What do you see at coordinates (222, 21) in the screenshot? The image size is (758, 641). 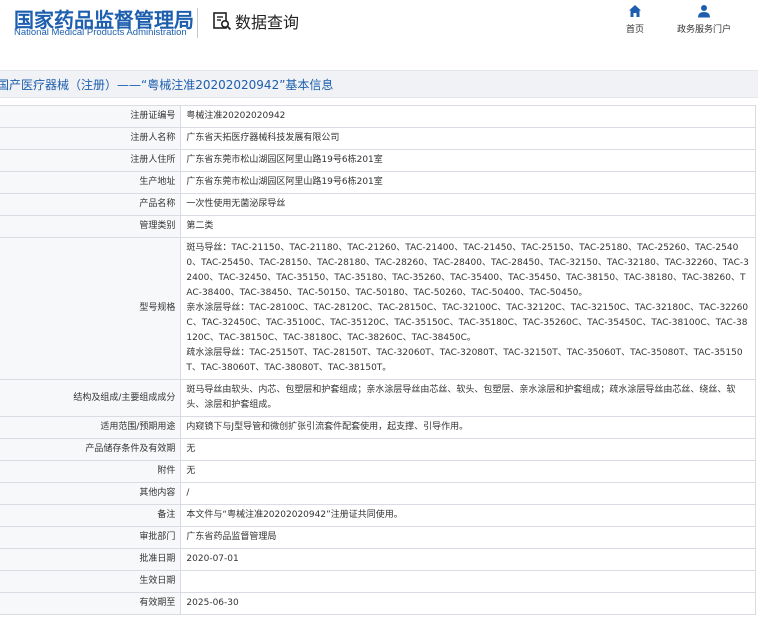 I see `document-search-icon` at bounding box center [222, 21].